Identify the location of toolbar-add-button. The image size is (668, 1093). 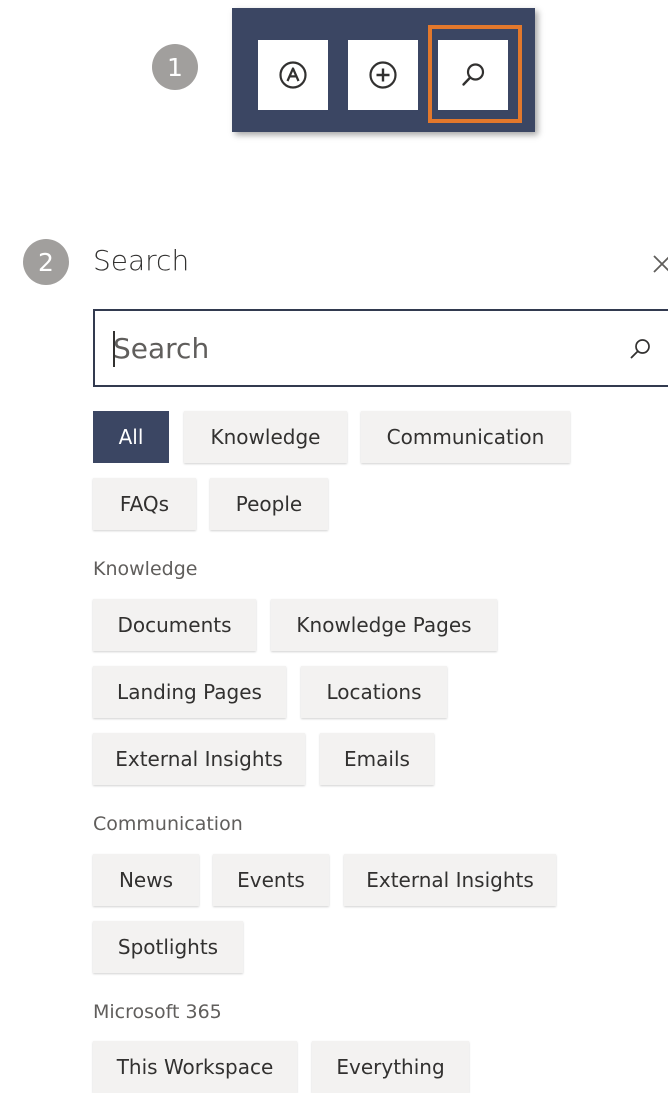
(383, 75).